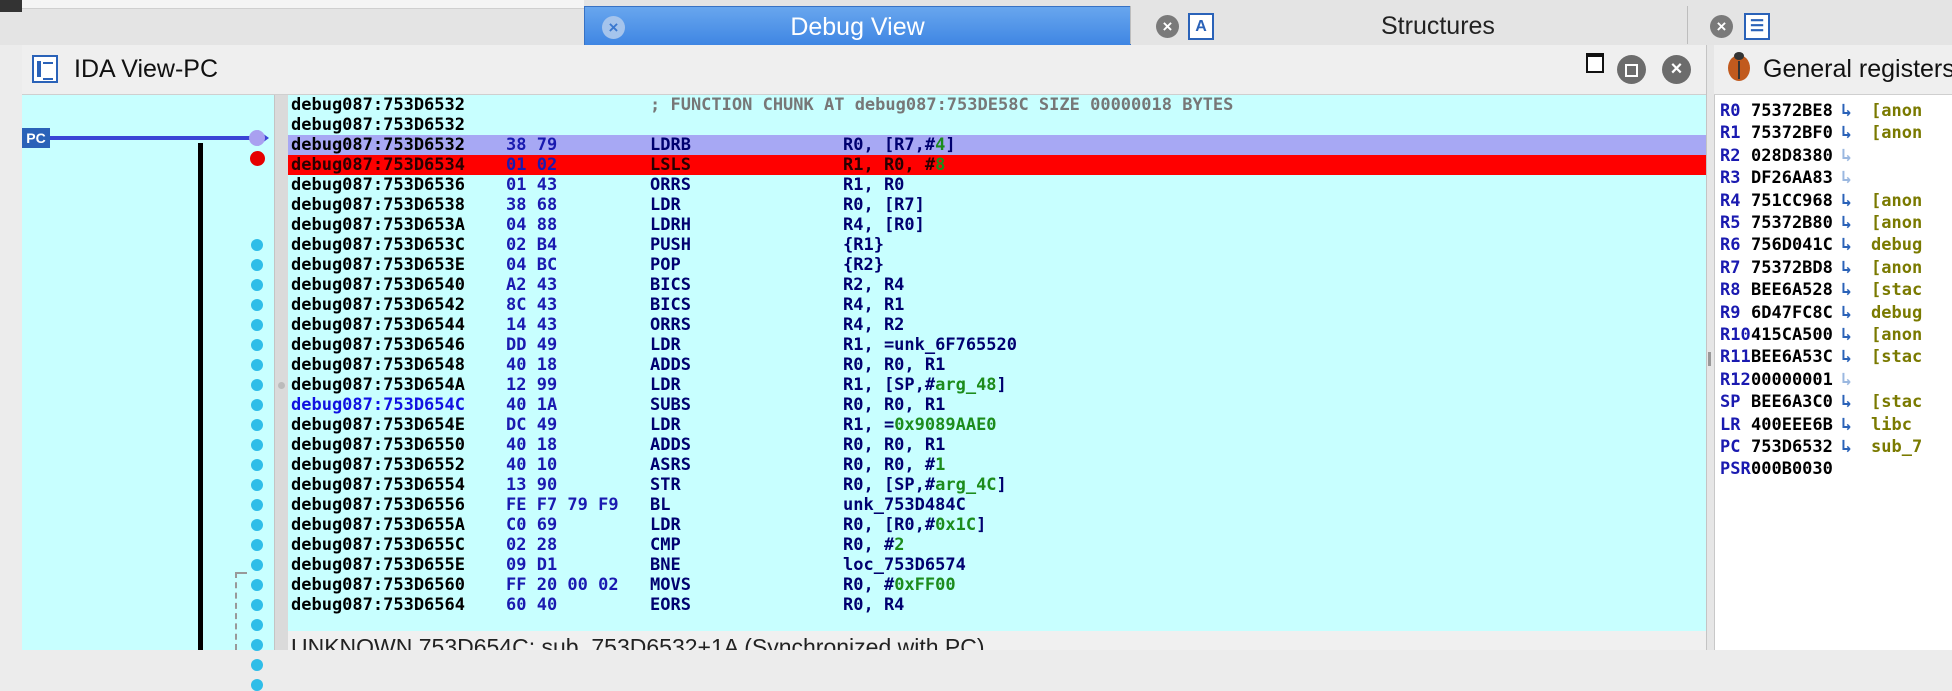 Image resolution: width=1952 pixels, height=691 pixels. Describe the element at coordinates (1833, 425) in the screenshot. I see `register-row: LR 400EEE6B ↳ libc` at that location.